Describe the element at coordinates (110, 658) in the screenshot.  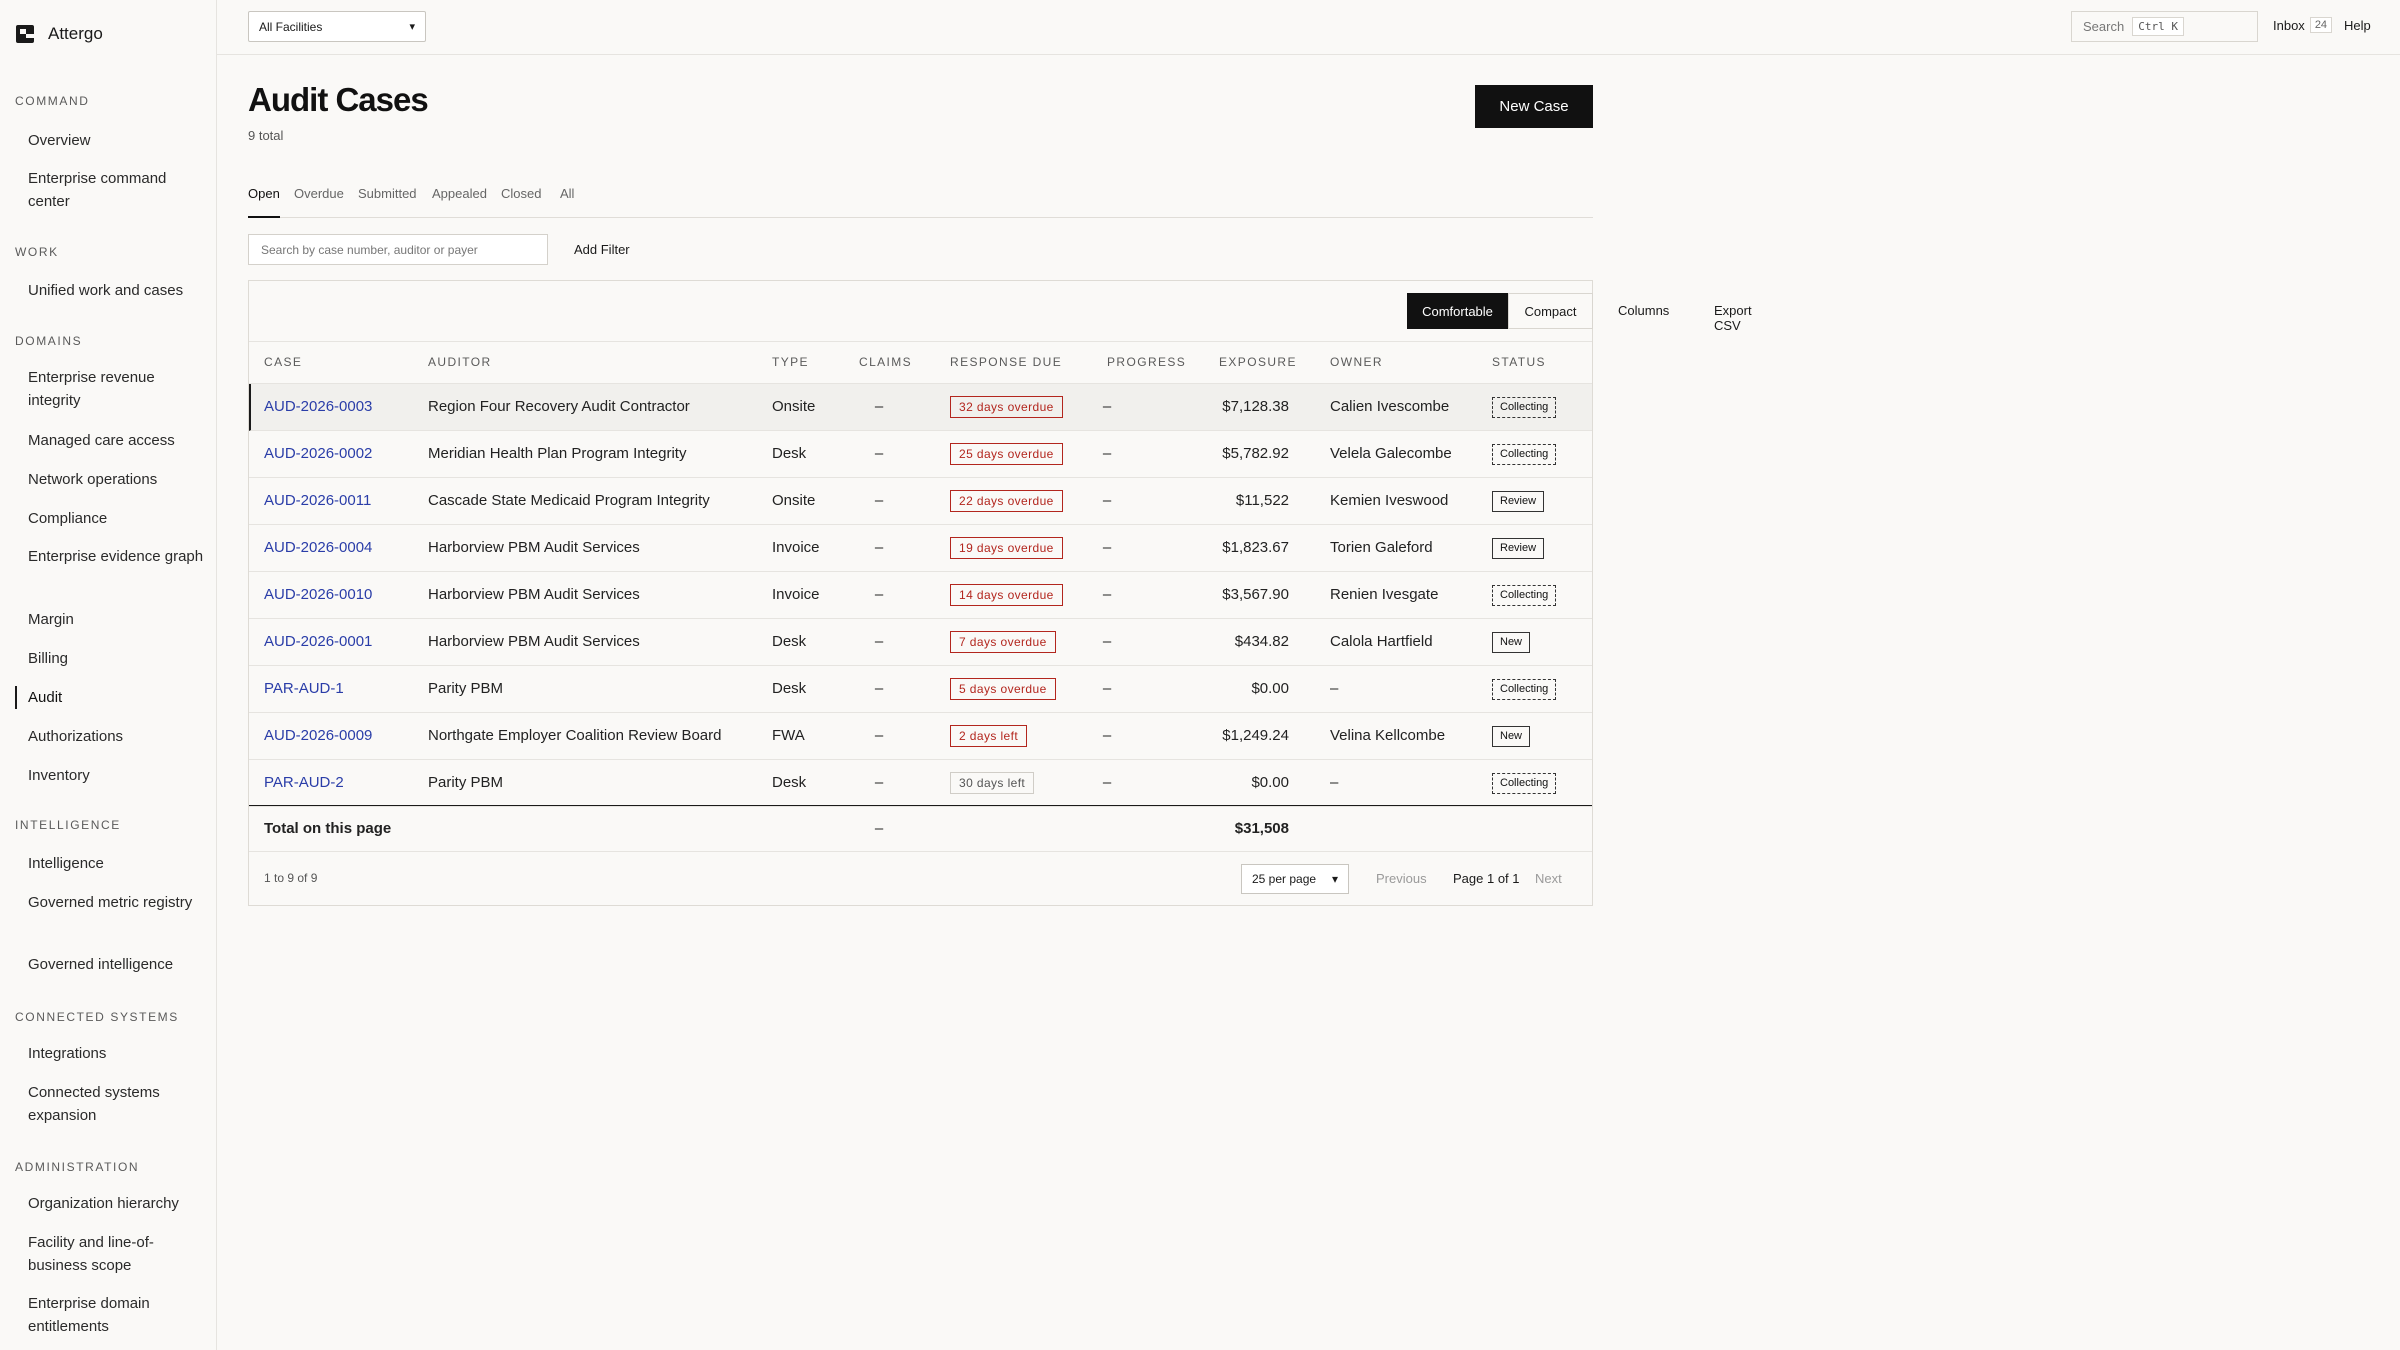
I see `sidebar-item-billing: Billing` at that location.